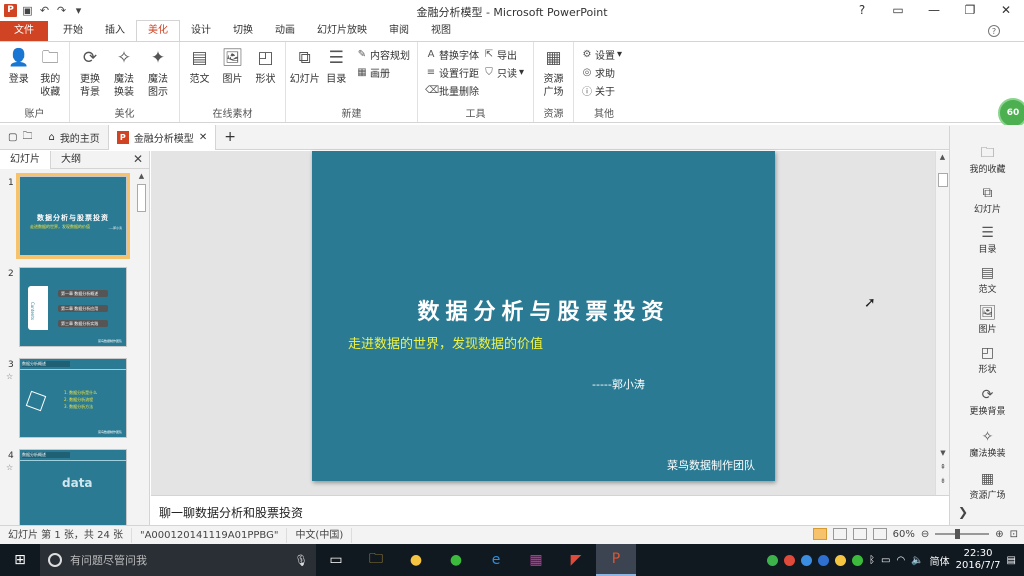 This screenshot has width=1024, height=576. What do you see at coordinates (73, 487) in the screenshot?
I see `slide-thumbnail-4: 数据分析概述 data` at bounding box center [73, 487].